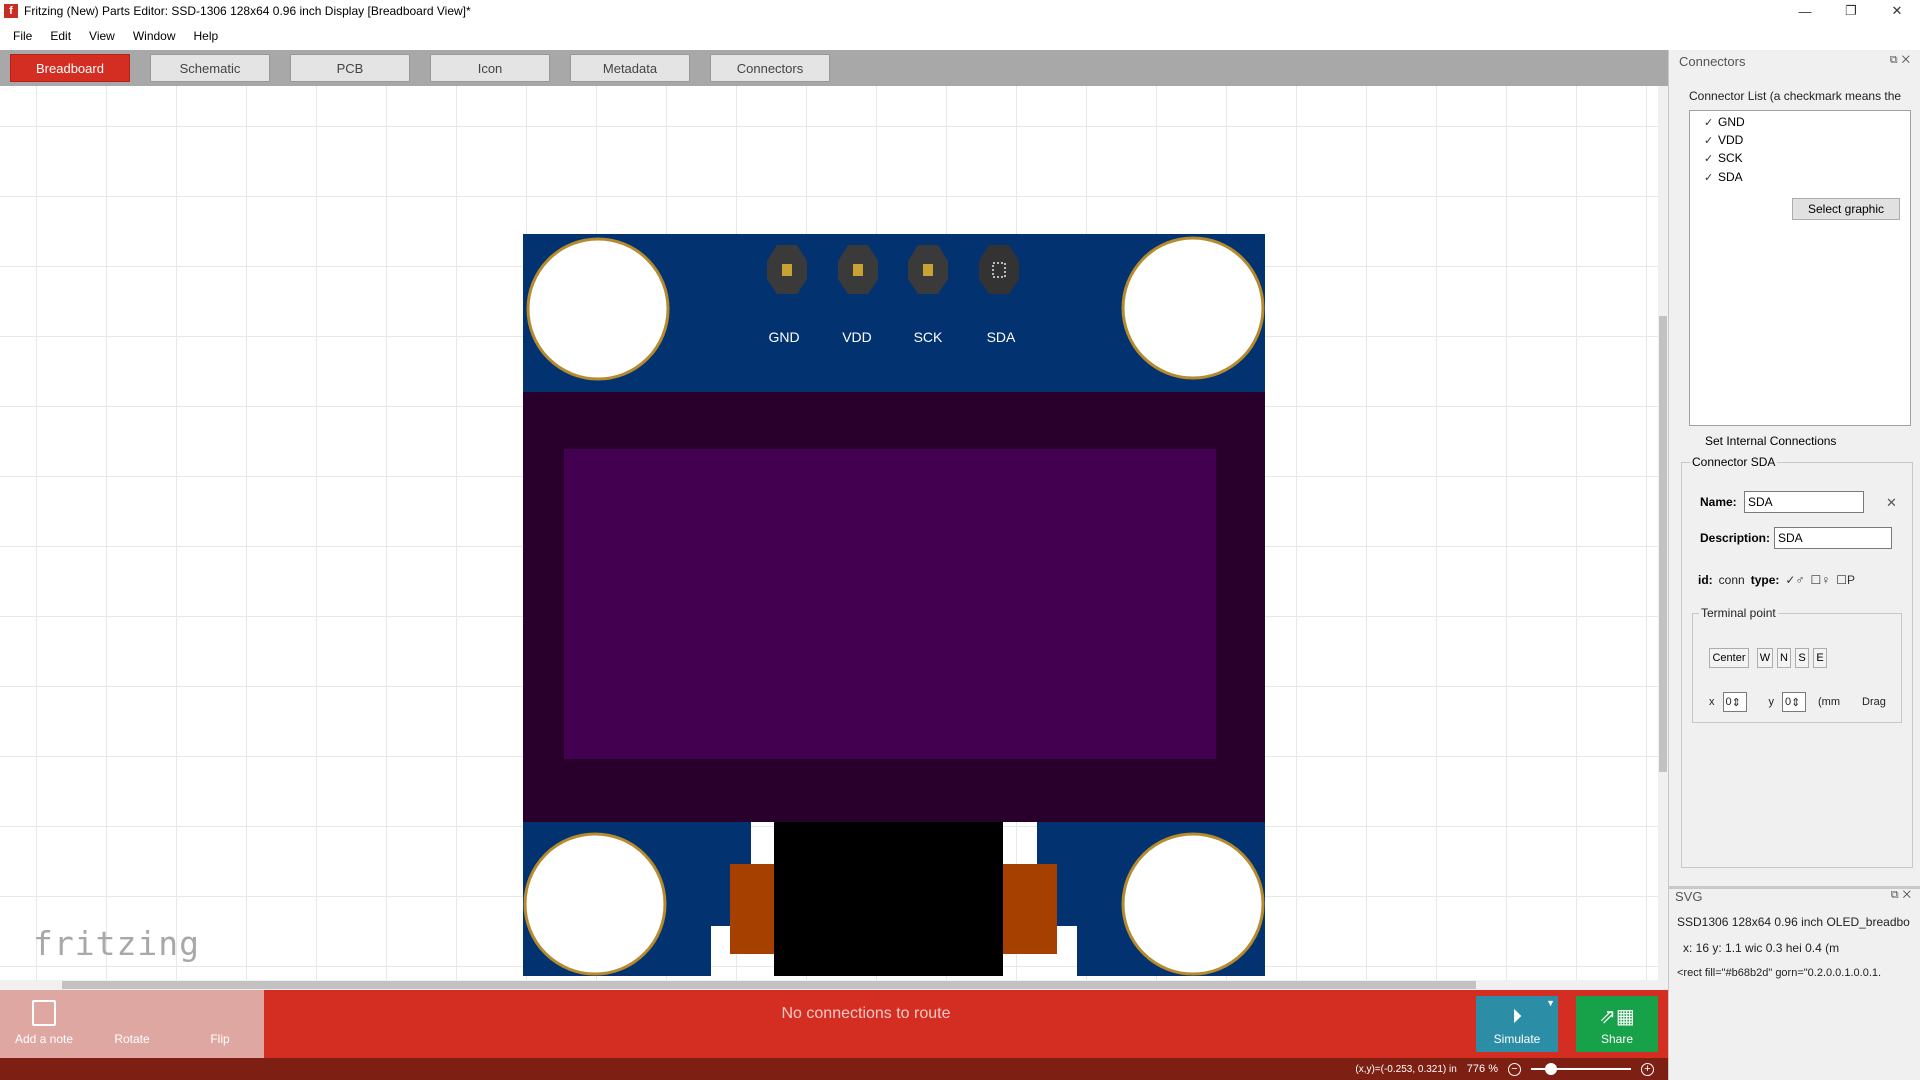 The image size is (1920, 1080). Describe the element at coordinates (1550, 1003) in the screenshot. I see `simulate-dropdown-icon: ▼` at that location.